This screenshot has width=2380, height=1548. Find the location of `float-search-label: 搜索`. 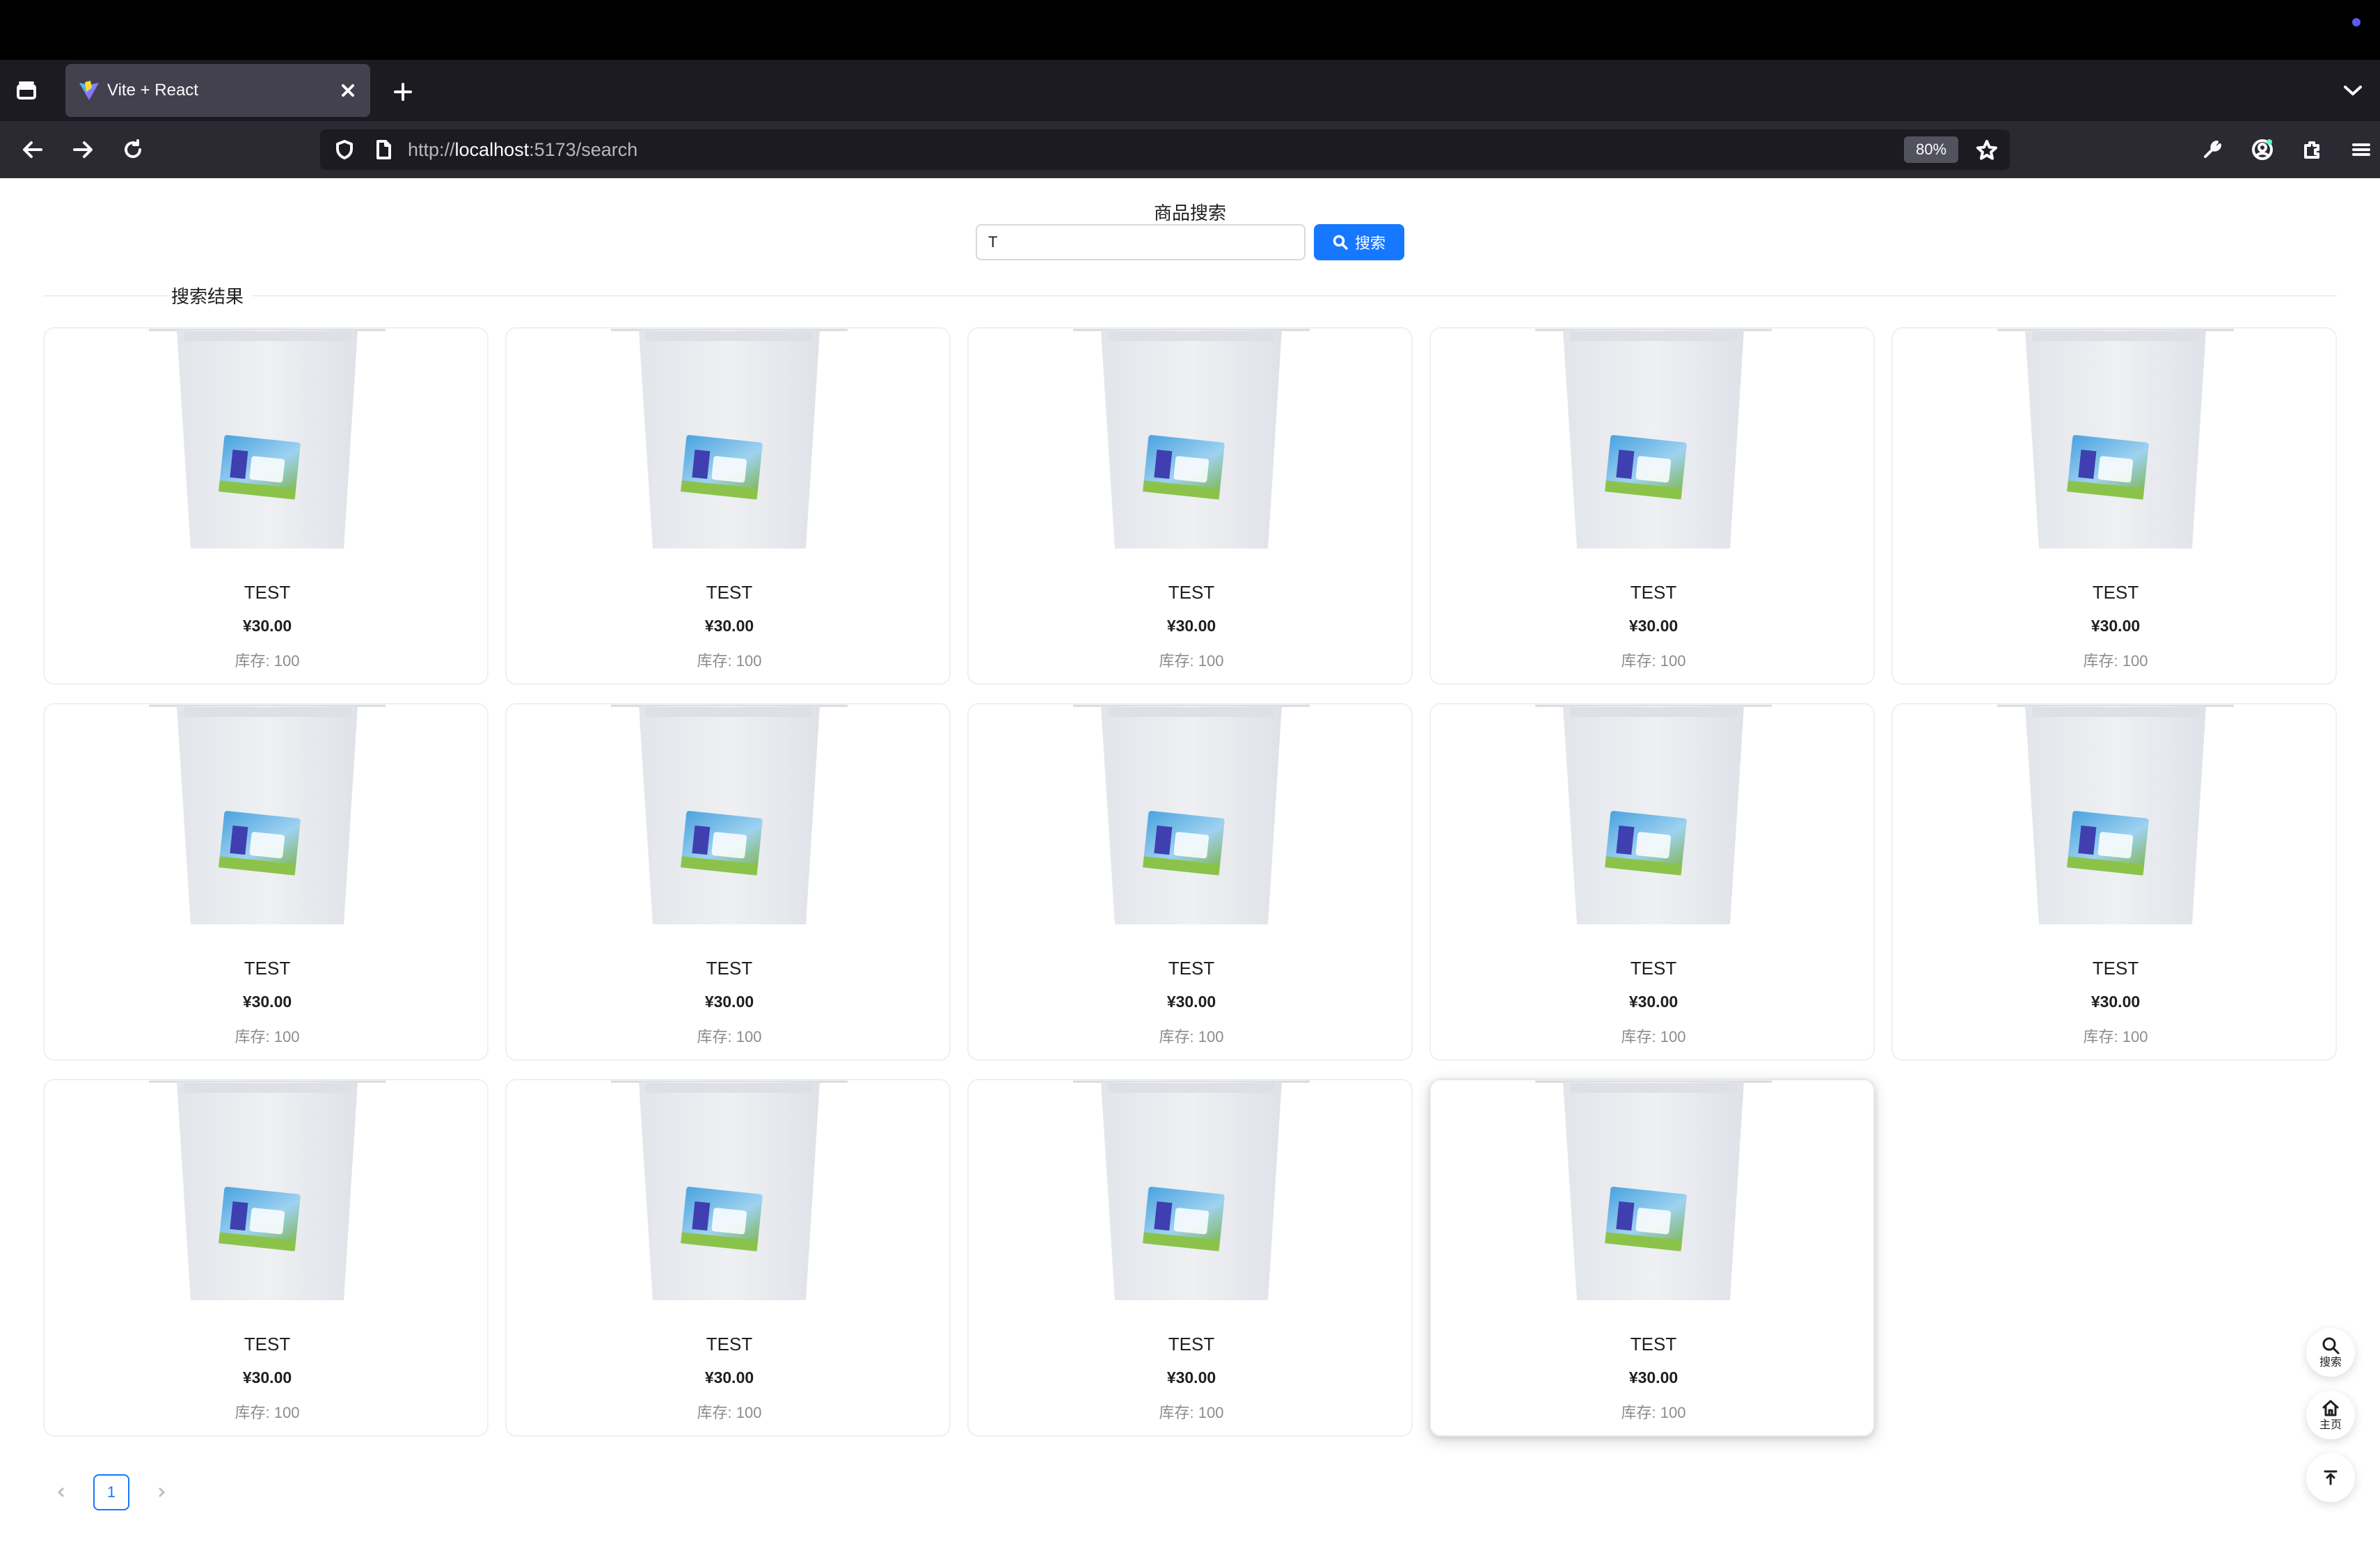

float-search-label: 搜索 is located at coordinates (2330, 1362).